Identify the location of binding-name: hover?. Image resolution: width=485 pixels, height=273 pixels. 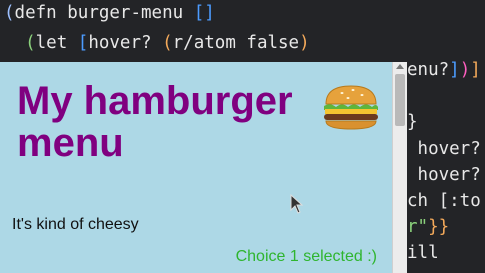
(120, 43).